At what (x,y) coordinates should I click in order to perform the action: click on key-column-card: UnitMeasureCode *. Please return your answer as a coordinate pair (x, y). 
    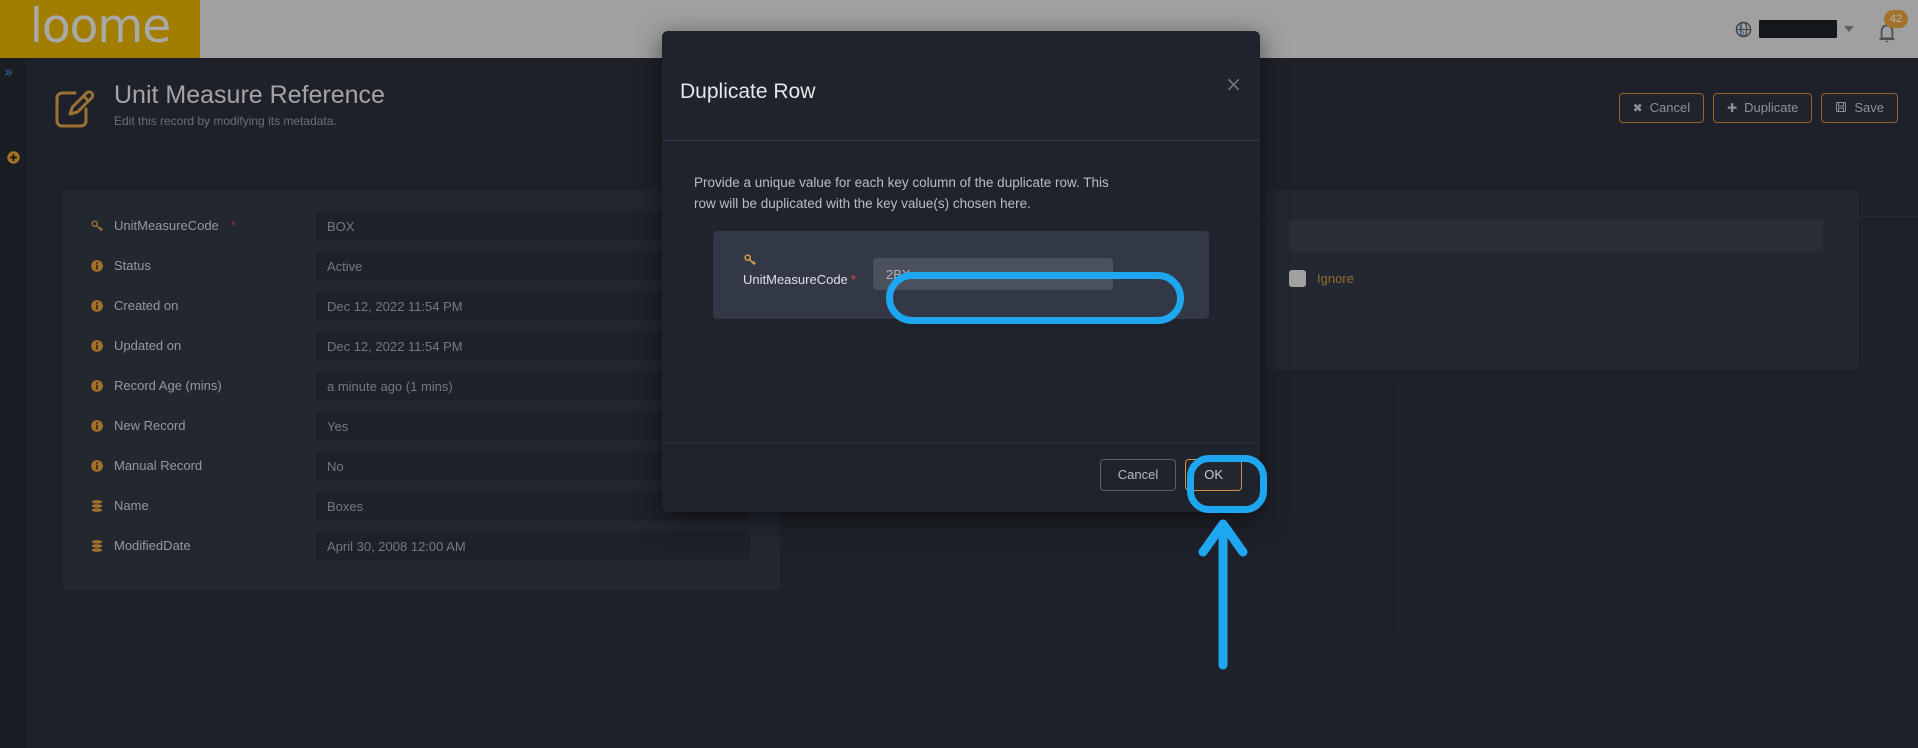
    Looking at the image, I should click on (961, 275).